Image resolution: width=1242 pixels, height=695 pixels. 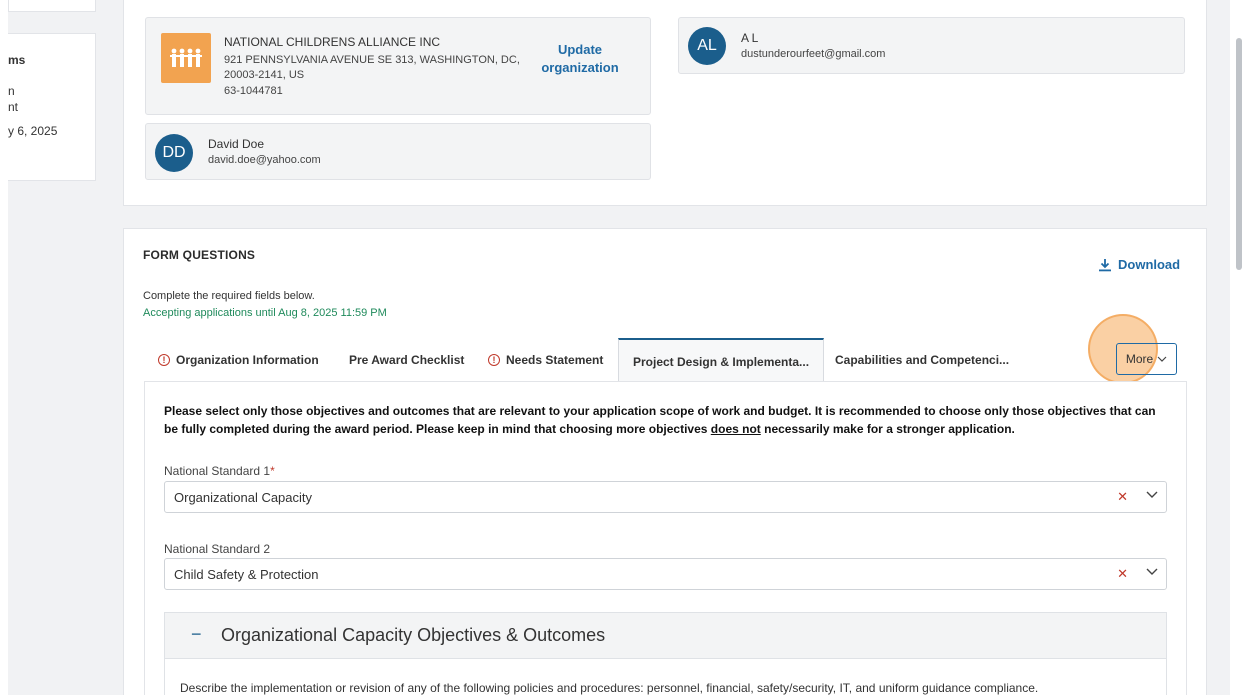 What do you see at coordinates (4, 347) in the screenshot?
I see `left-edge` at bounding box center [4, 347].